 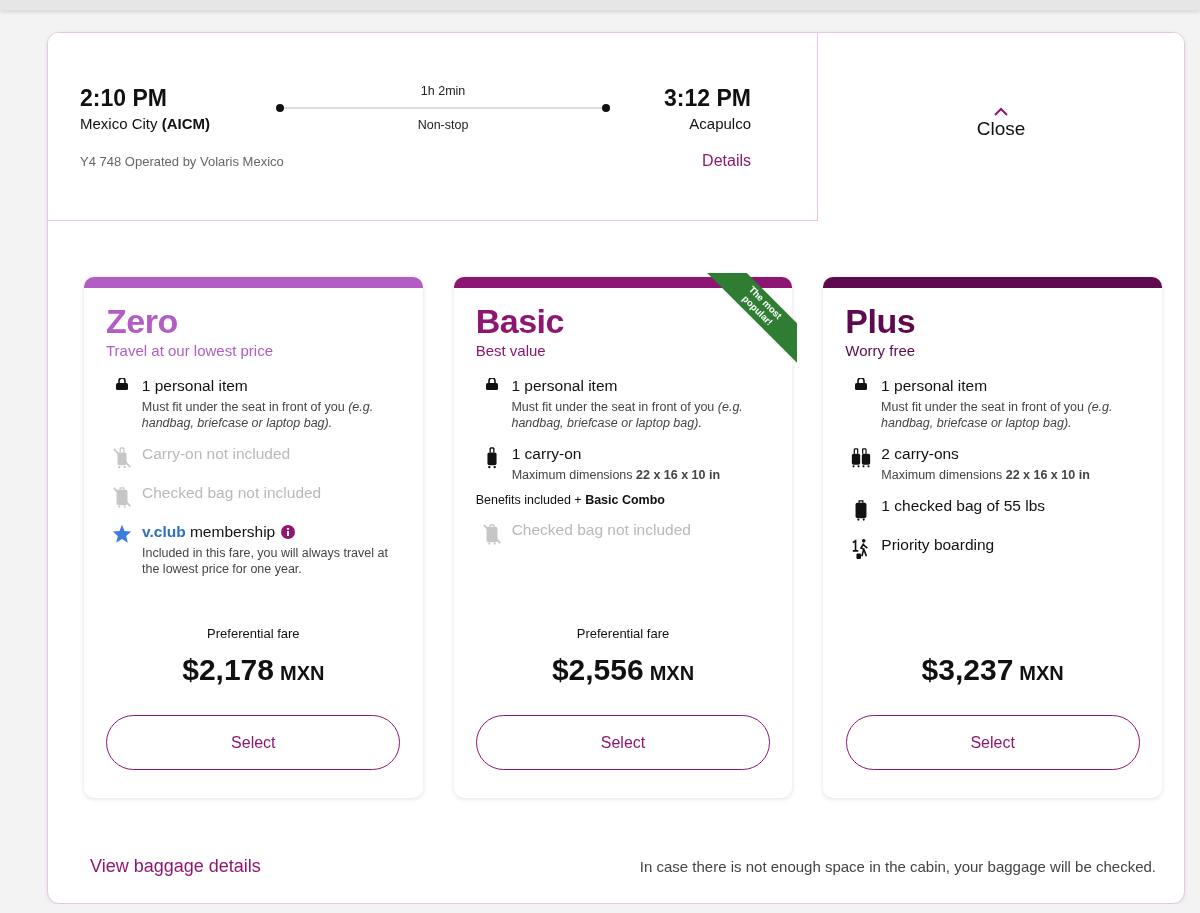 I want to click on feature-title: 1 checked bag of 55 lbs, so click(x=963, y=506).